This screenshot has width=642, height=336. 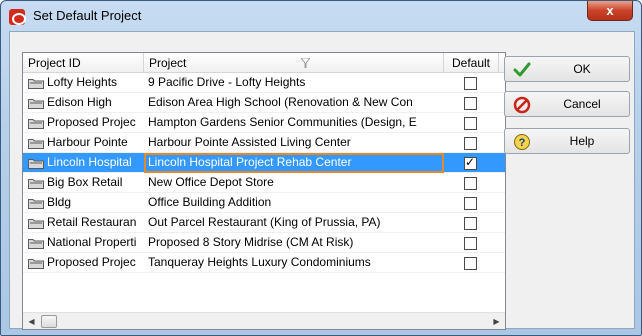 What do you see at coordinates (294, 243) in the screenshot?
I see `project-name-cell: Proposed 8 Story Midrise (CM At Risk)` at bounding box center [294, 243].